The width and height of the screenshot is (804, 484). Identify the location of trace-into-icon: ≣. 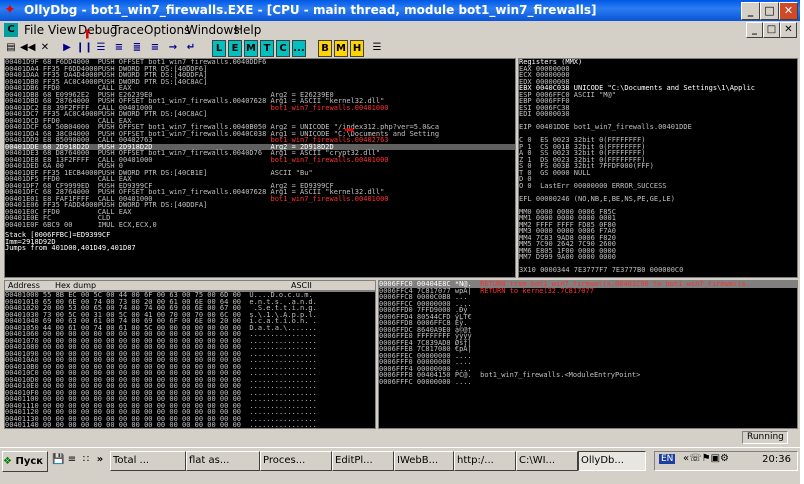
(137, 47).